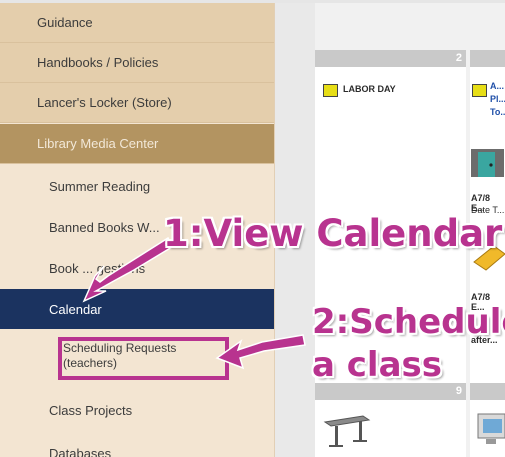 Image resolution: width=505 pixels, height=457 pixels. I want to click on callout-view-calendar: 1:View Calendar, so click(333, 233).